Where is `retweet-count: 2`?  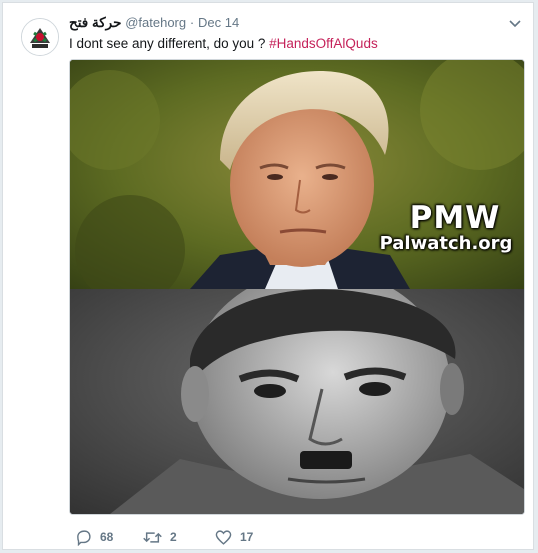 retweet-count: 2 is located at coordinates (173, 537).